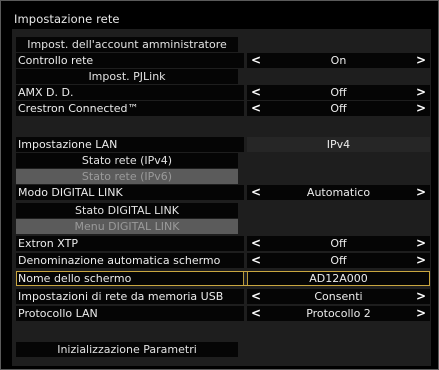 This screenshot has width=439, height=370. I want to click on lan-setting-value: IPv4, so click(338, 144).